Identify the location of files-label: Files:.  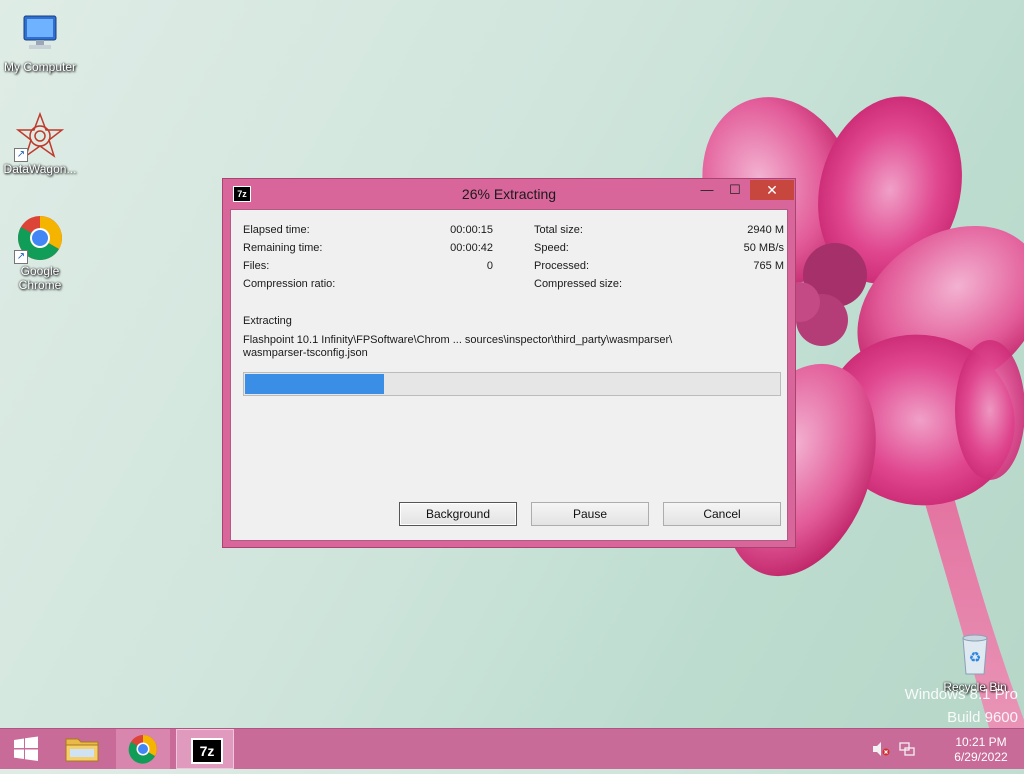
(256, 266).